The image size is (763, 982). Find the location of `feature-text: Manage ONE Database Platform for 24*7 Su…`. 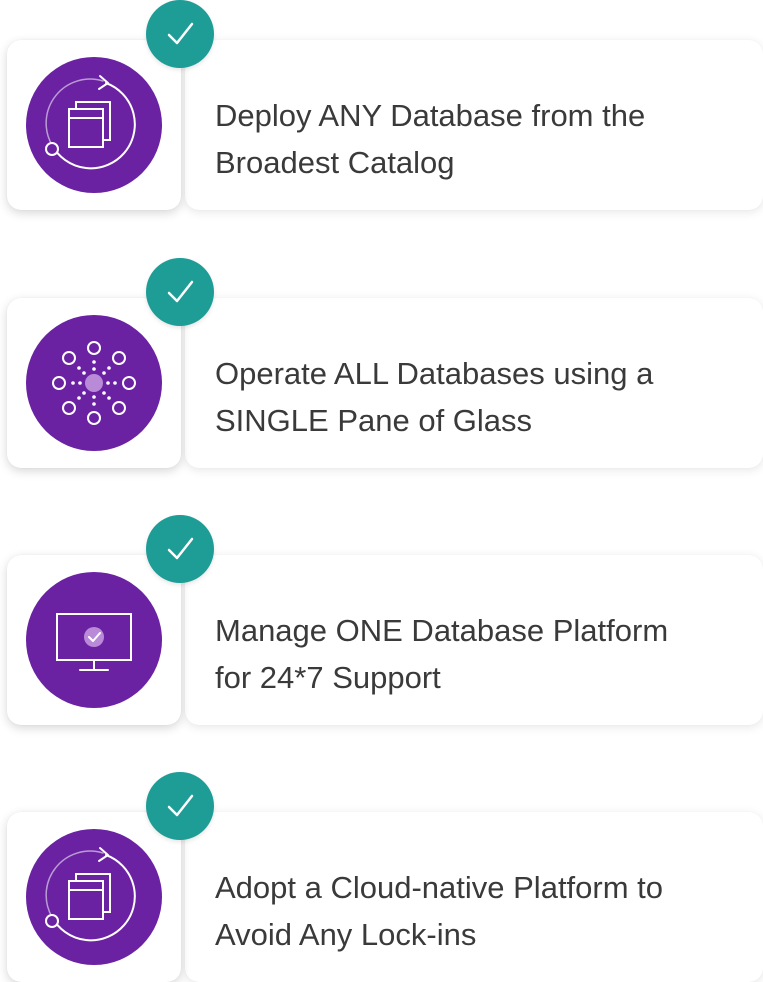

feature-text: Manage ONE Database Platform for 24*7 Su… is located at coordinates (442, 654).